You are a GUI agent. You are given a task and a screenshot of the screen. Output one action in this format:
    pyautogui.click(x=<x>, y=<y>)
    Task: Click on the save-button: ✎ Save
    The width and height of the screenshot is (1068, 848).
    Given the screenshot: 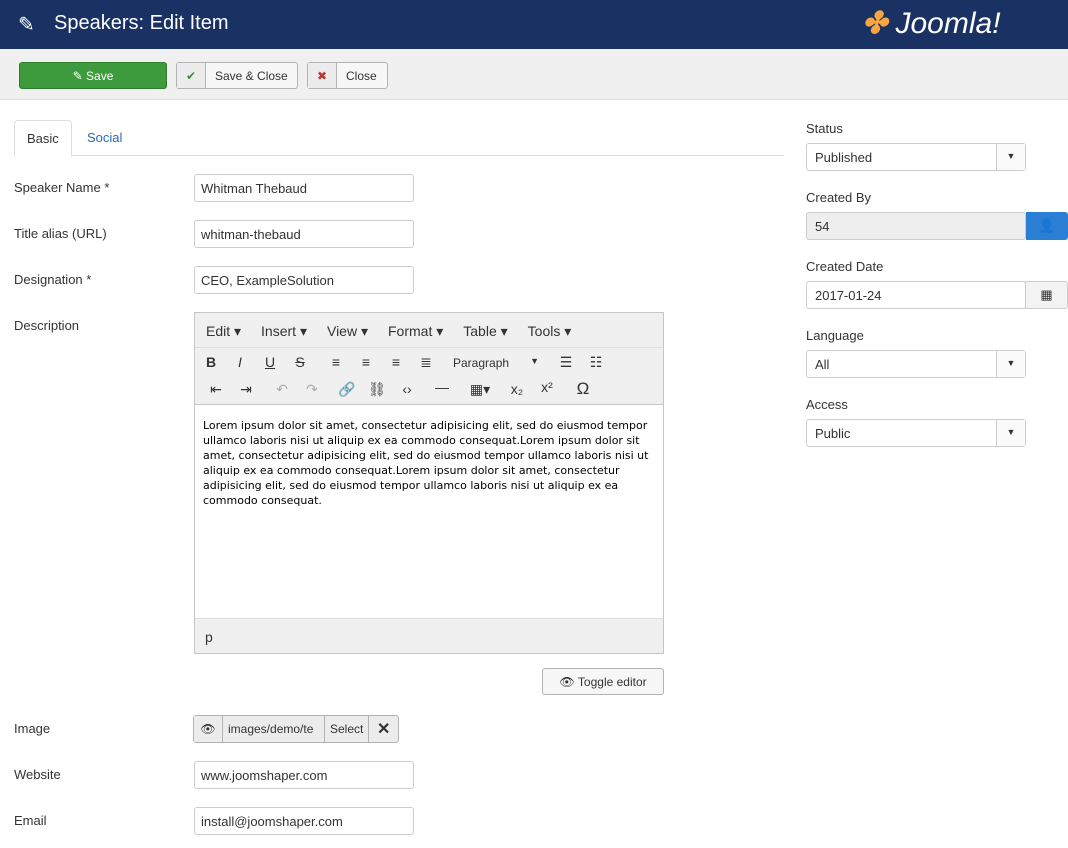 What is the action you would take?
    pyautogui.click(x=93, y=75)
    